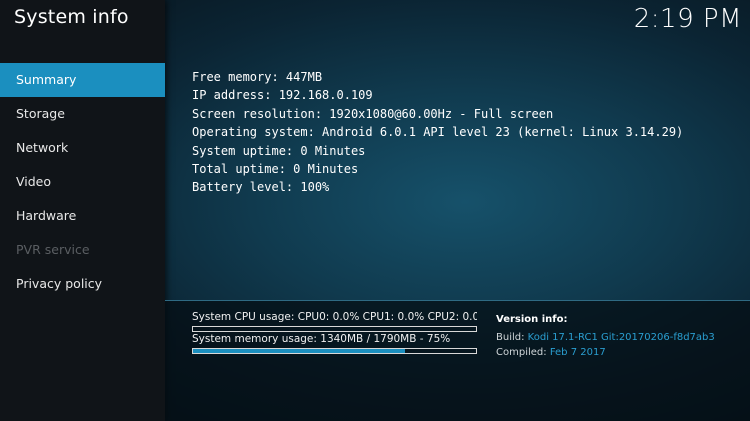  What do you see at coordinates (82, 148) in the screenshot?
I see `sidebar-item-network: Network` at bounding box center [82, 148].